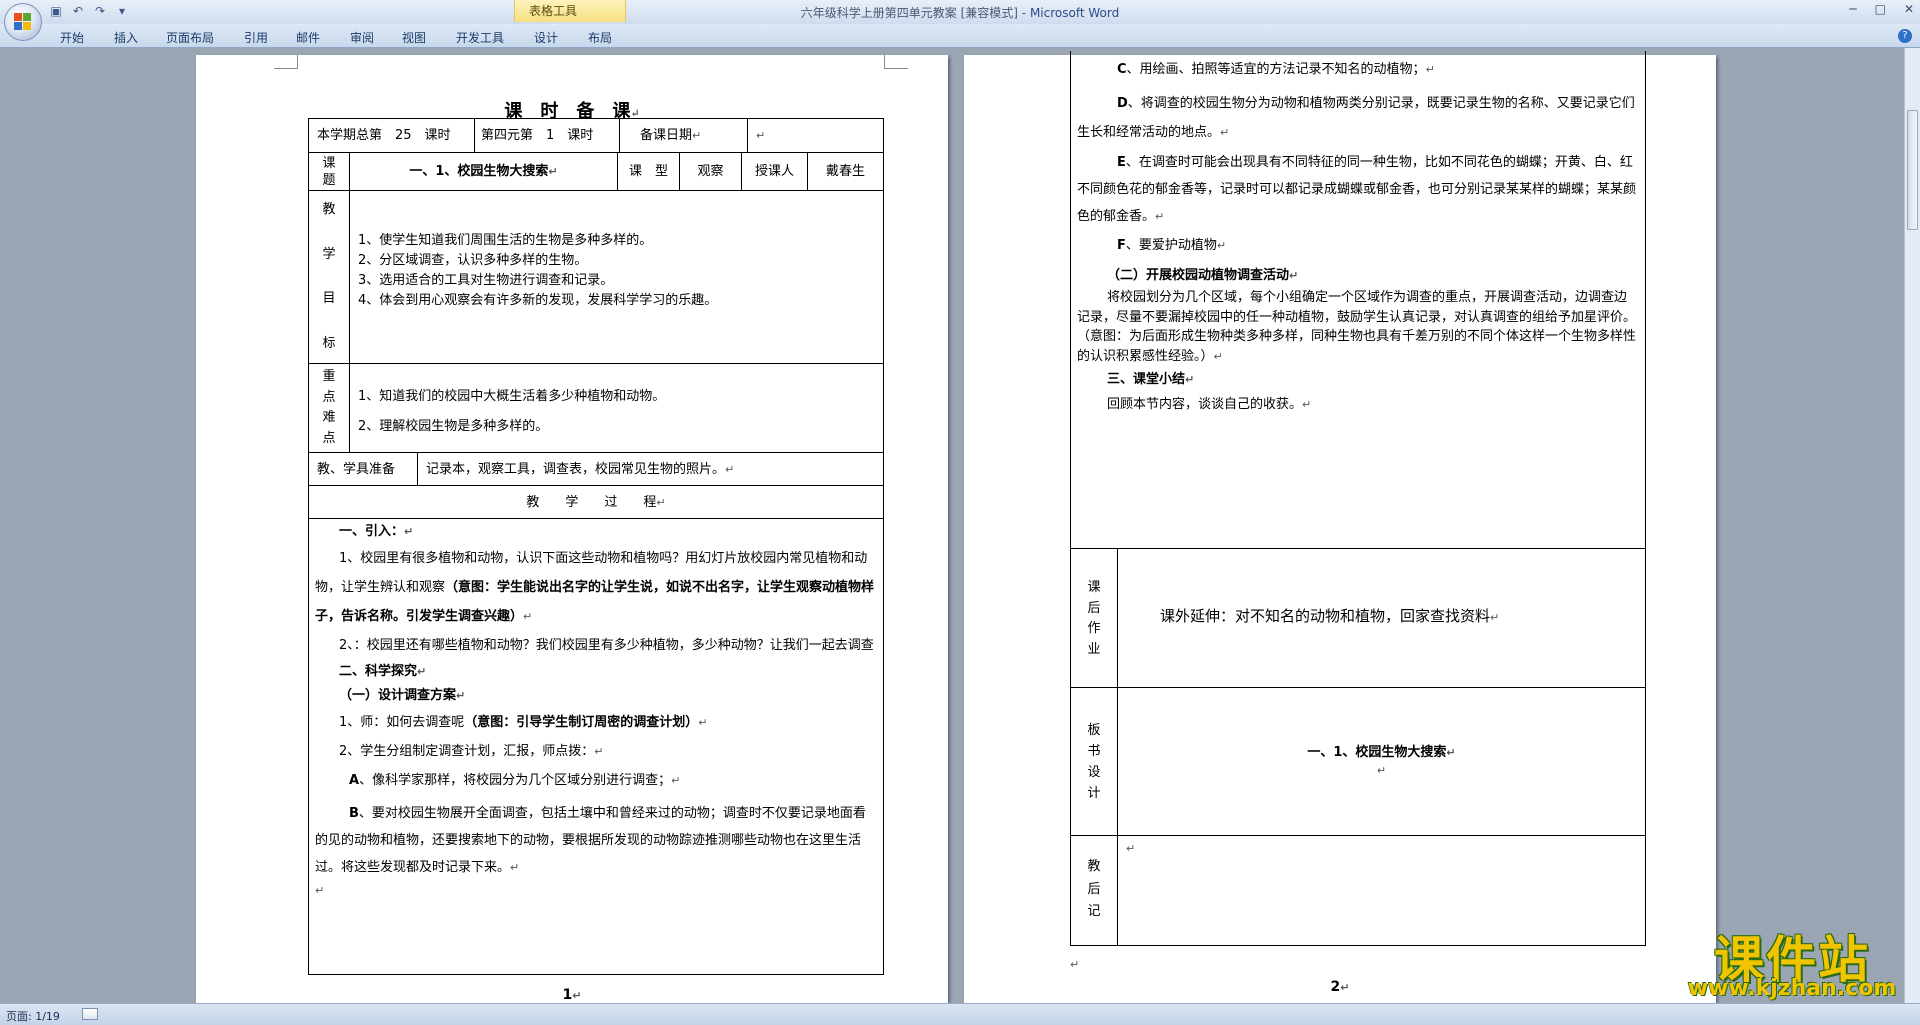 Image resolution: width=1920 pixels, height=1025 pixels. What do you see at coordinates (616, 408) in the screenshot?
I see `keypoints-content: 1、知道我们的校园中大概生活着多少种植物和动物。 2、理解校园生物是多种多样的。` at bounding box center [616, 408].